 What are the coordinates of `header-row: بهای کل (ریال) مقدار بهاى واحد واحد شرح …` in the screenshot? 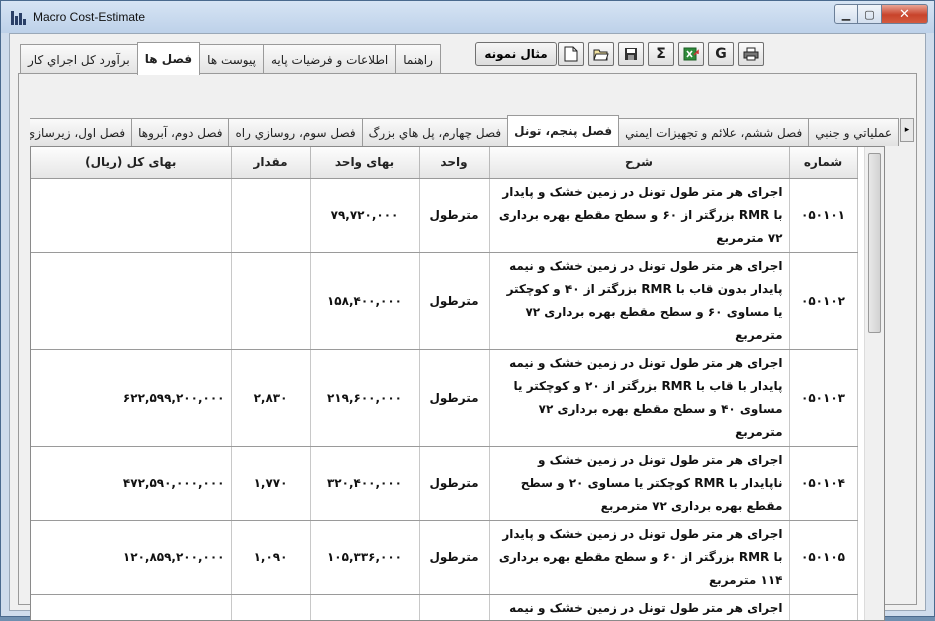 It's located at (444, 163).